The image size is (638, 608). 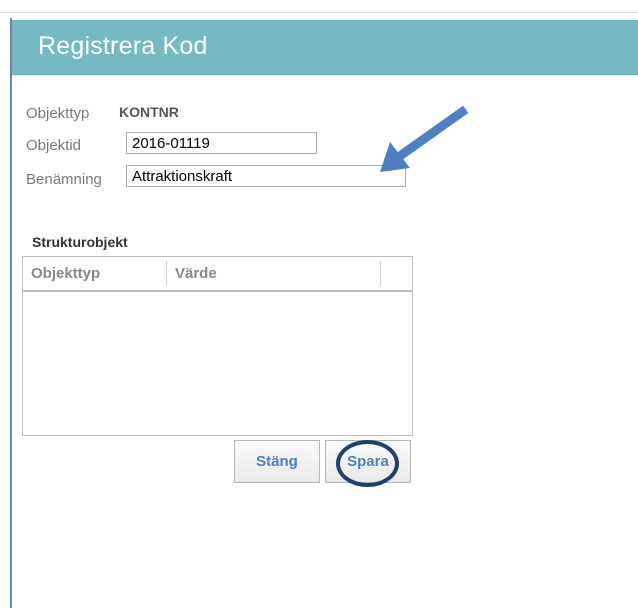 I want to click on grid-header: Objekttyp Värde, so click(x=217, y=274).